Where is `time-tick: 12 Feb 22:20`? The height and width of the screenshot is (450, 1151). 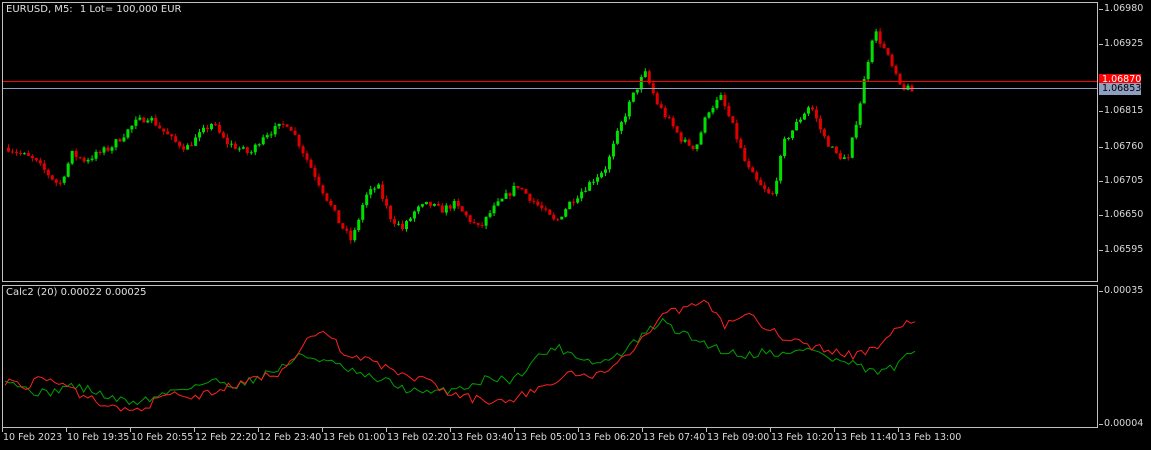
time-tick: 12 Feb 22:20 is located at coordinates (226, 437).